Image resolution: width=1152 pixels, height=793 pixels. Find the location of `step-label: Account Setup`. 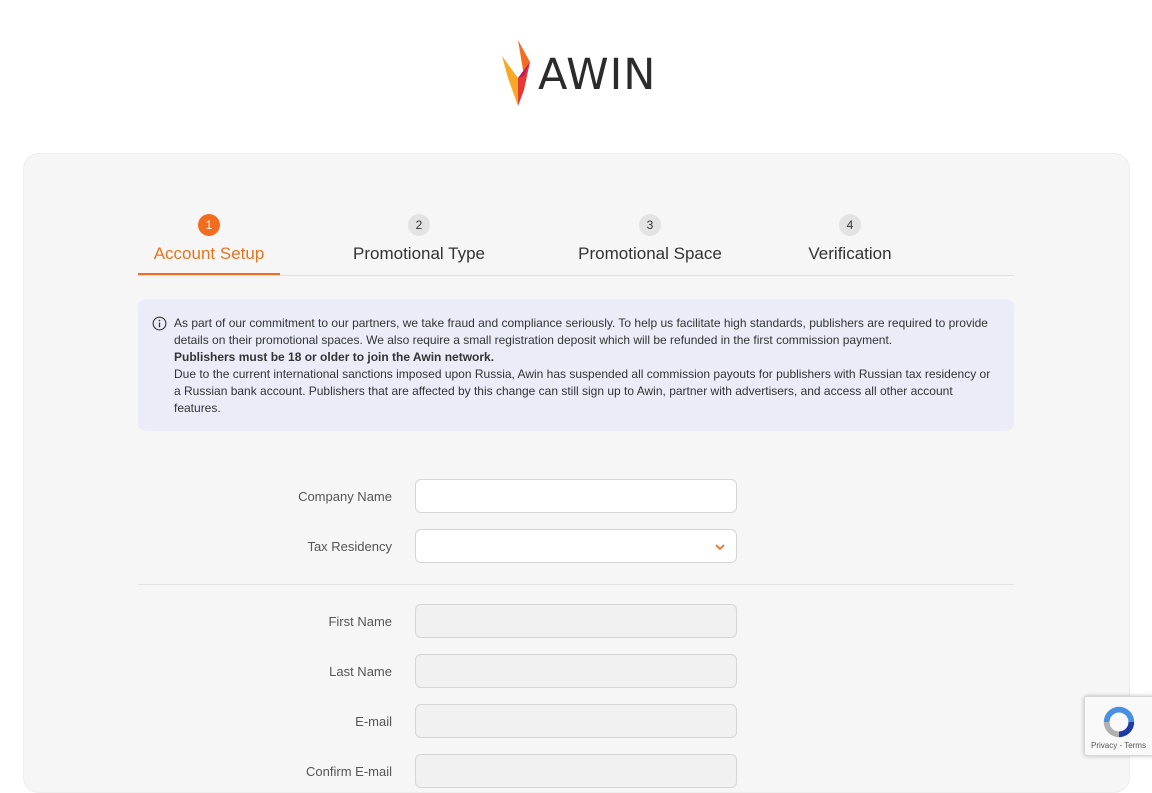

step-label: Account Setup is located at coordinates (209, 253).